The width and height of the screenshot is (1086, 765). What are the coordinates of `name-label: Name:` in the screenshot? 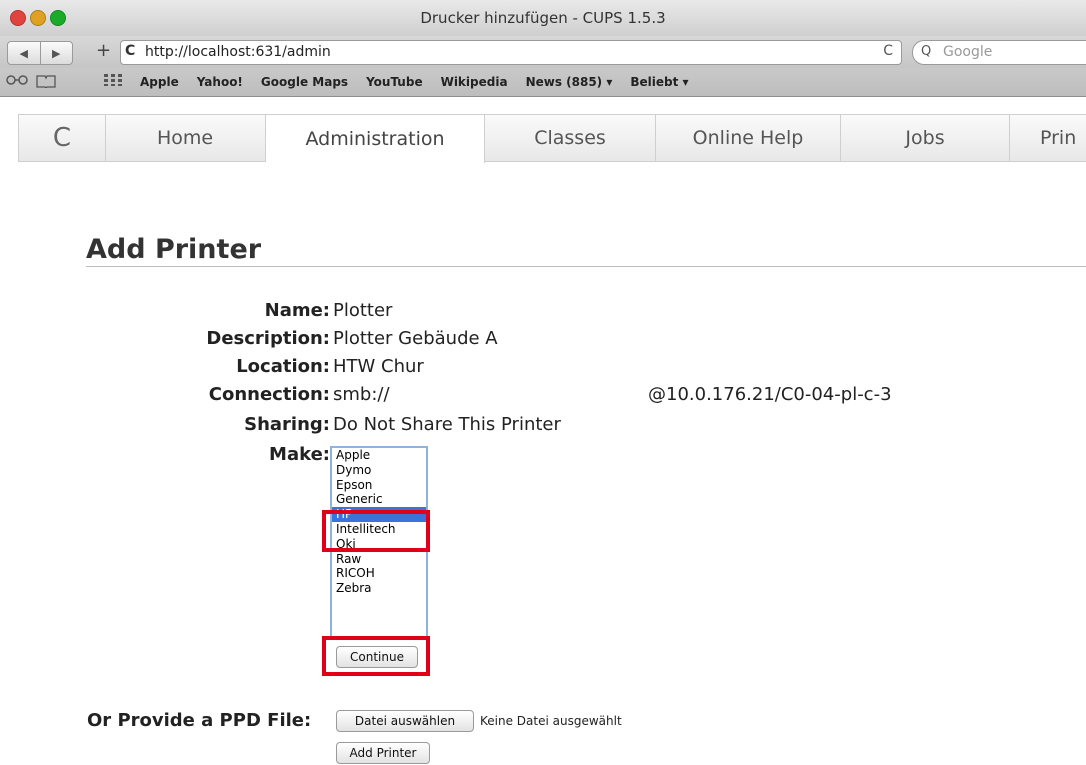 It's located at (297, 310).